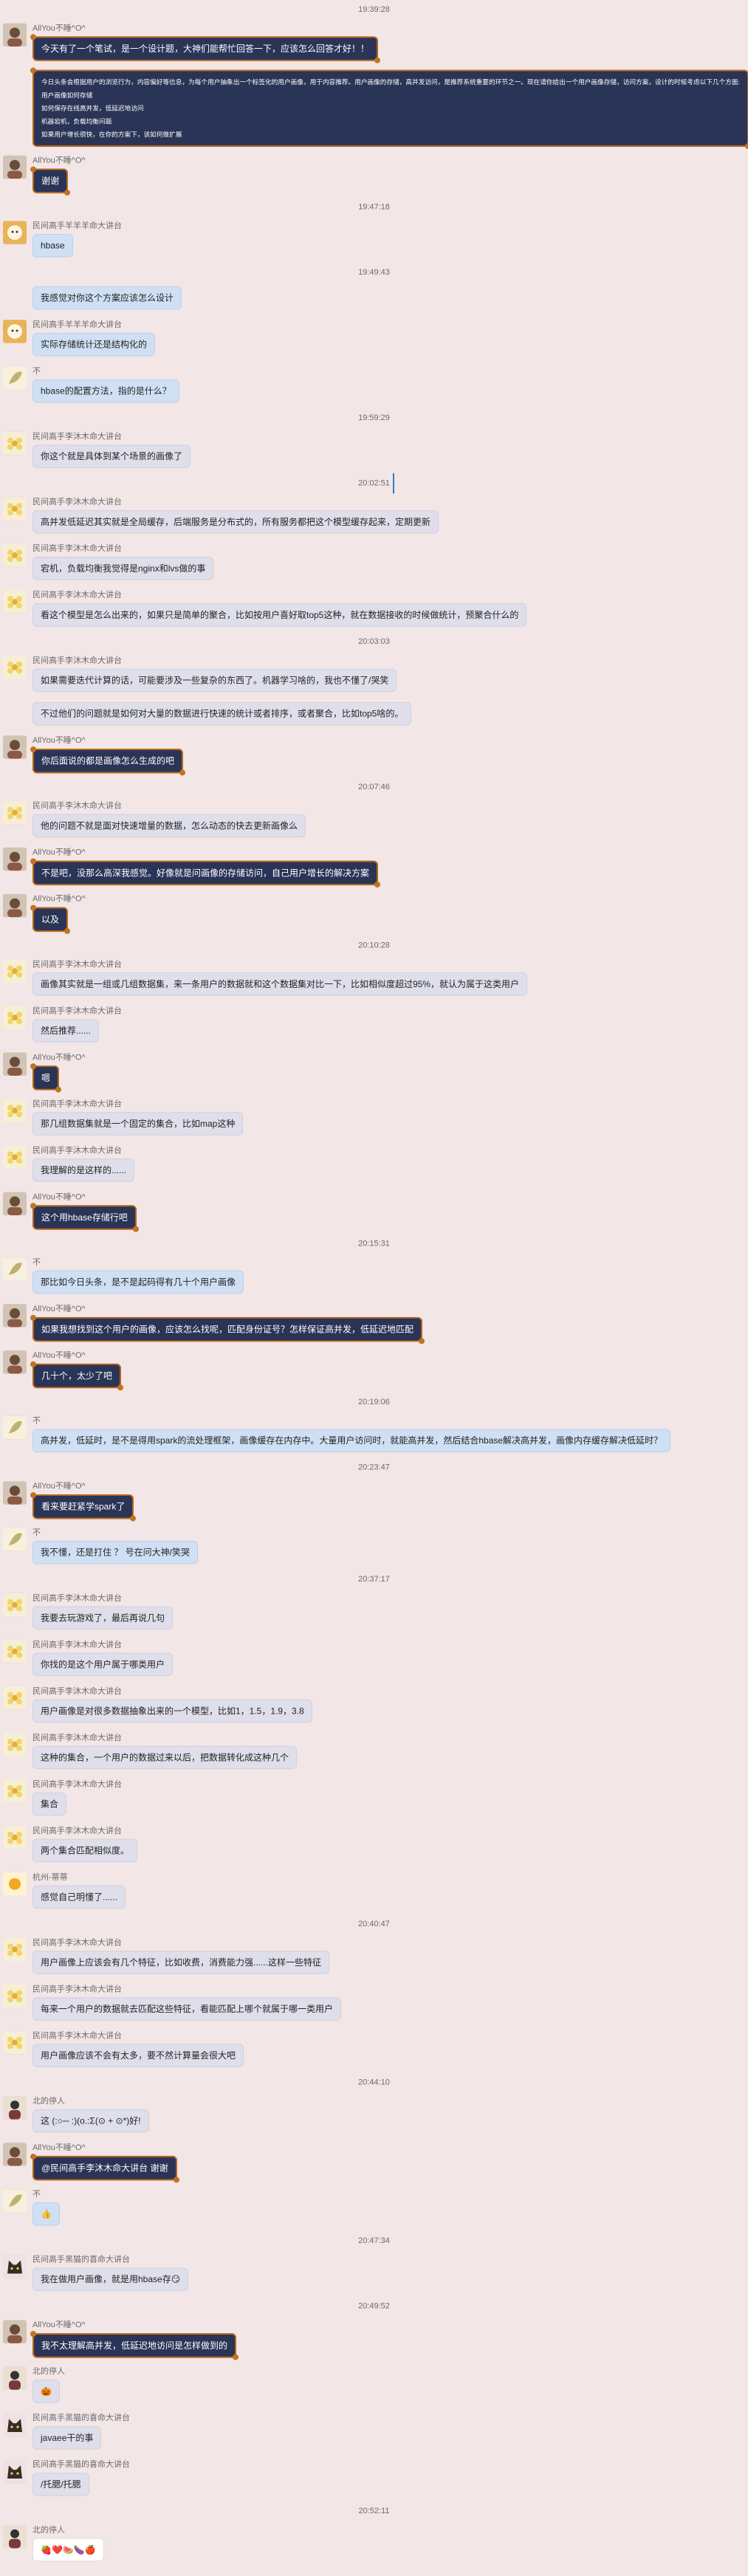 Image resolution: width=748 pixels, height=2576 pixels. What do you see at coordinates (52, 245) in the screenshot?
I see `message-bubble: hbase` at bounding box center [52, 245].